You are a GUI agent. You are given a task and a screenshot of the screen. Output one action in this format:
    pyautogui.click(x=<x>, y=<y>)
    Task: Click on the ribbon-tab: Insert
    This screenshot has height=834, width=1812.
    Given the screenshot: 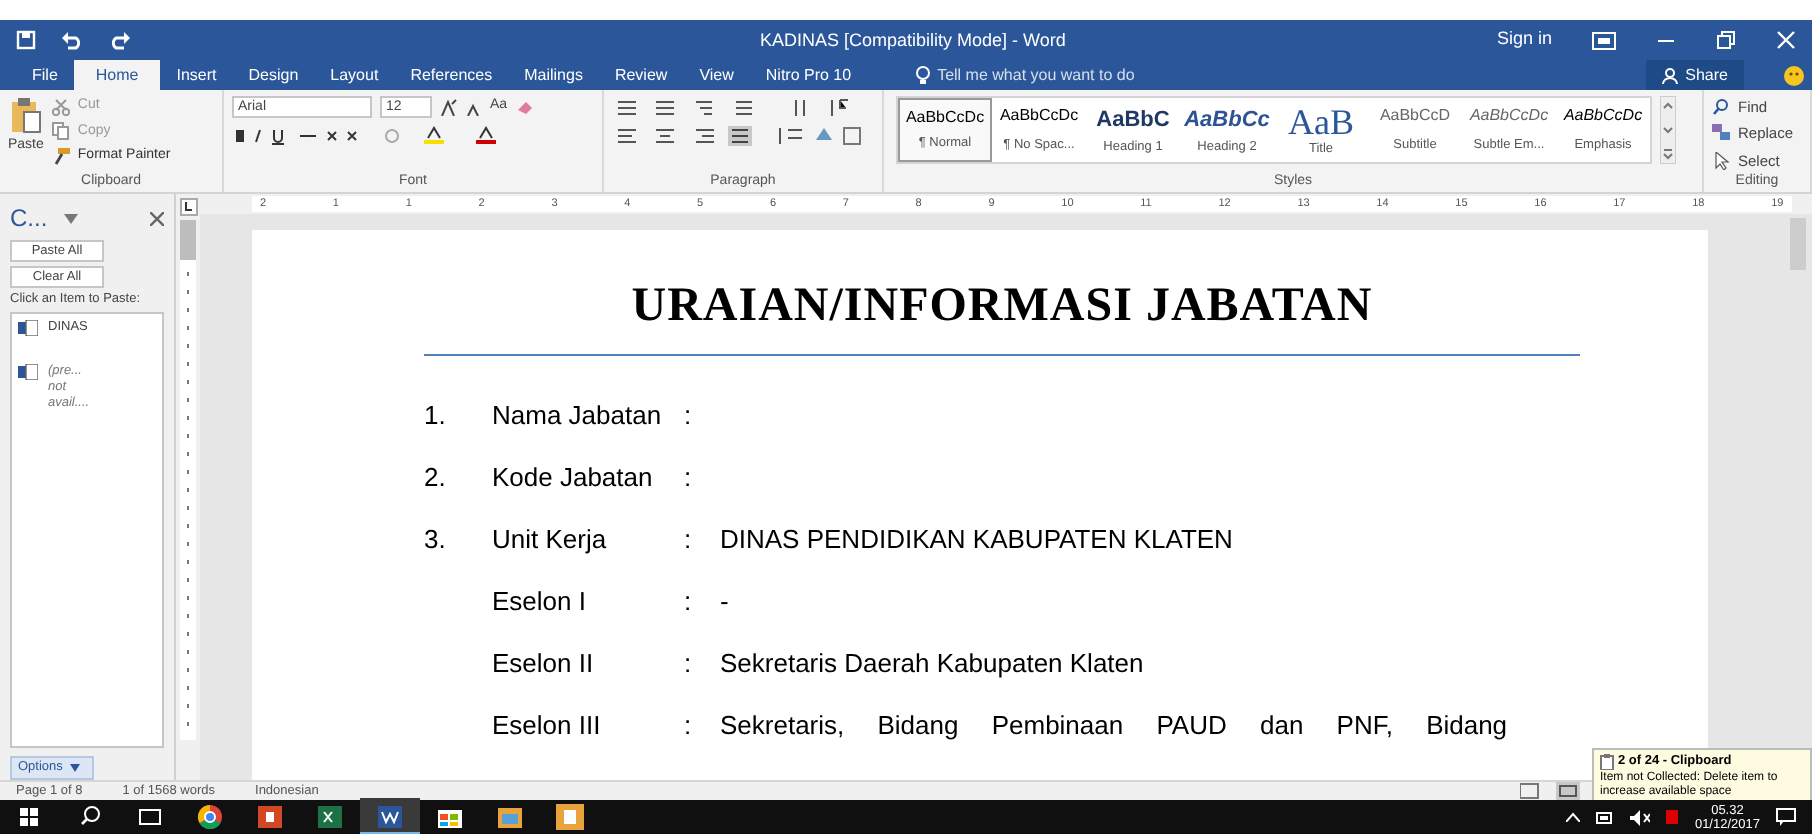 What is the action you would take?
    pyautogui.click(x=196, y=75)
    